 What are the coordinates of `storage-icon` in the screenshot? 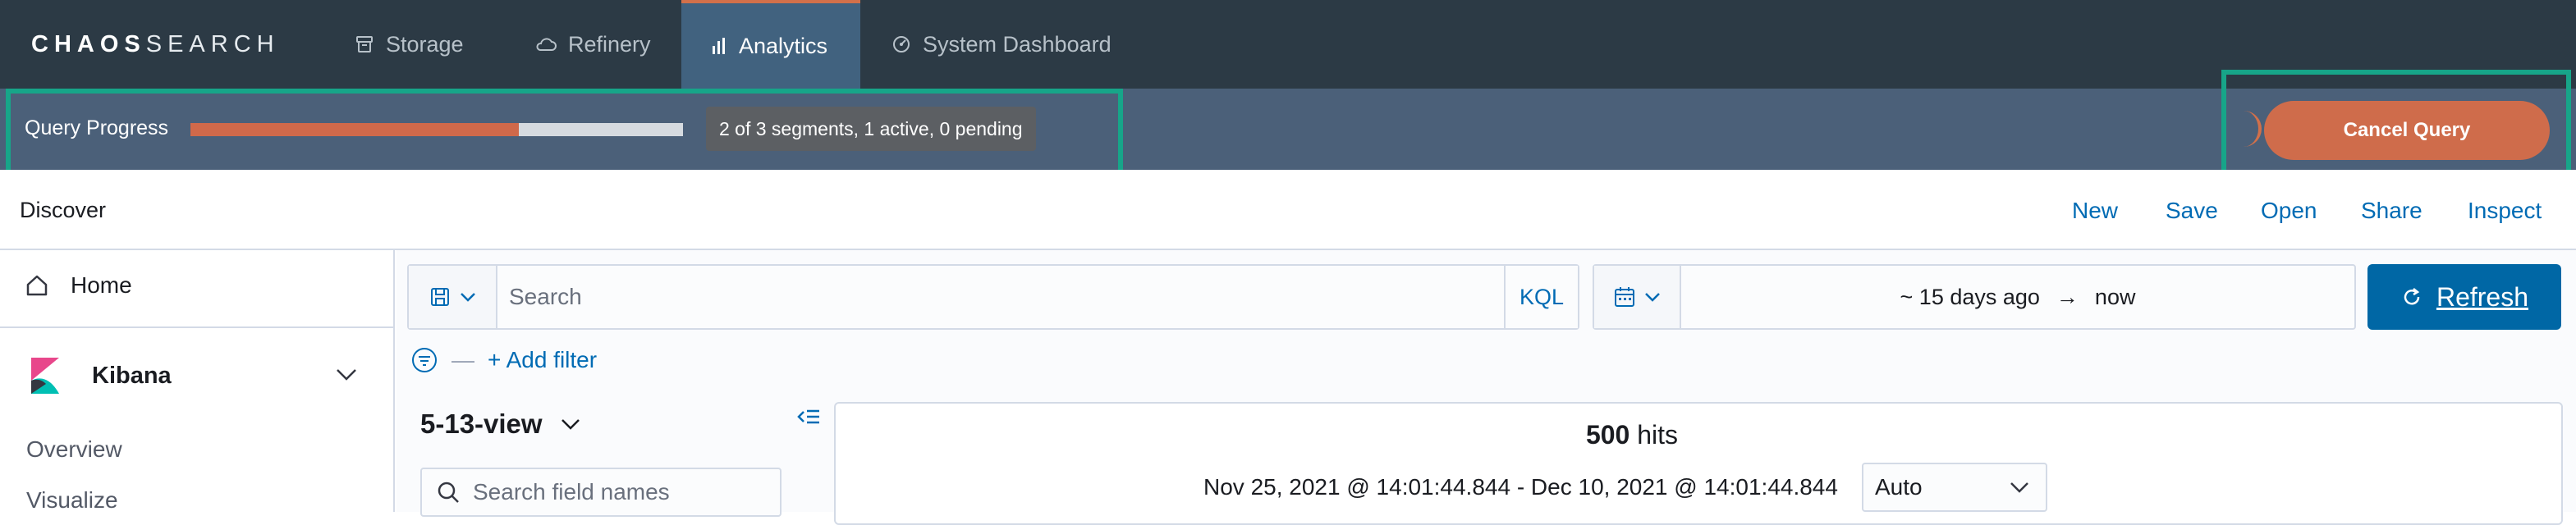 It's located at (365, 44).